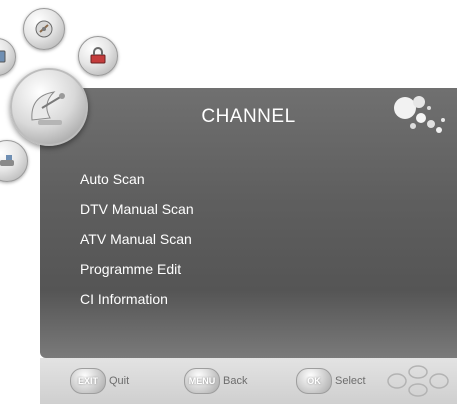 Image resolution: width=457 pixels, height=404 pixels. Describe the element at coordinates (119, 381) in the screenshot. I see `quit-label: Quit` at that location.